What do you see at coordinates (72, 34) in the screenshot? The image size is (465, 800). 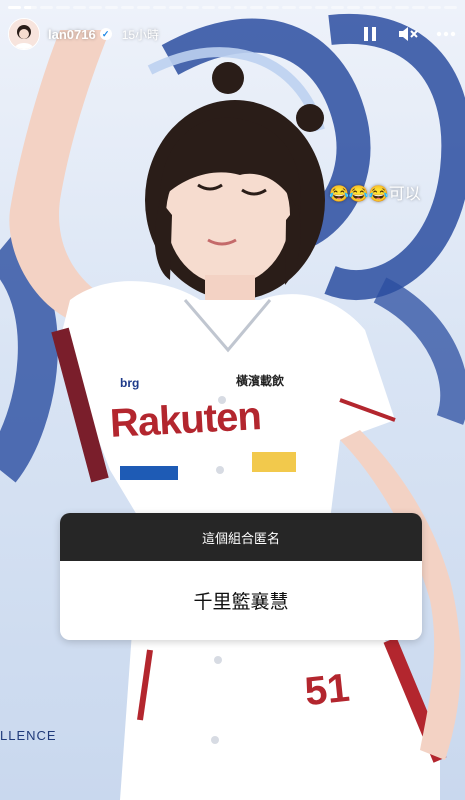 I see `username: lan0716` at bounding box center [72, 34].